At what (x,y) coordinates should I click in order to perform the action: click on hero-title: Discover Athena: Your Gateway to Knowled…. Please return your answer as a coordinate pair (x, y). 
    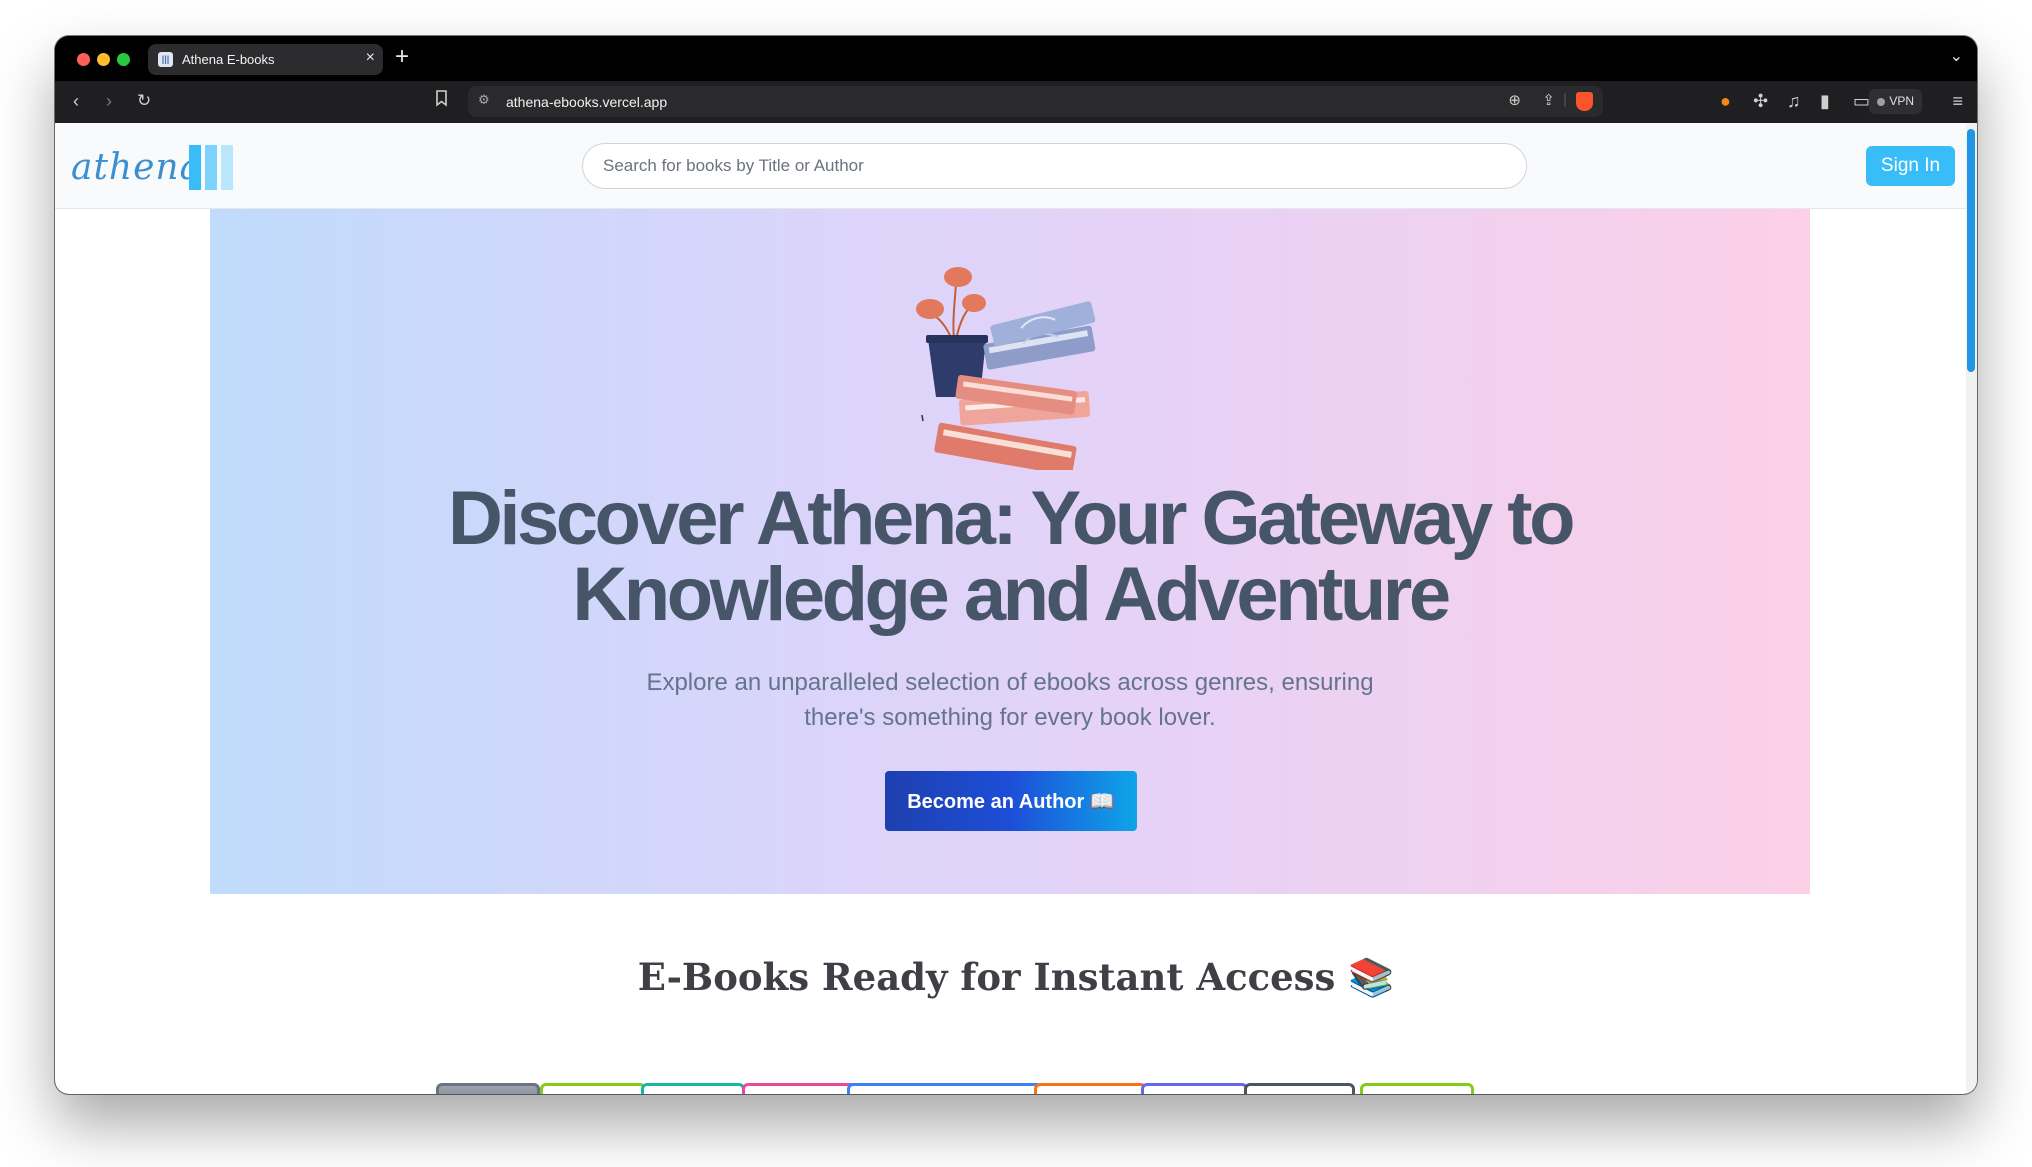
    Looking at the image, I should click on (1010, 557).